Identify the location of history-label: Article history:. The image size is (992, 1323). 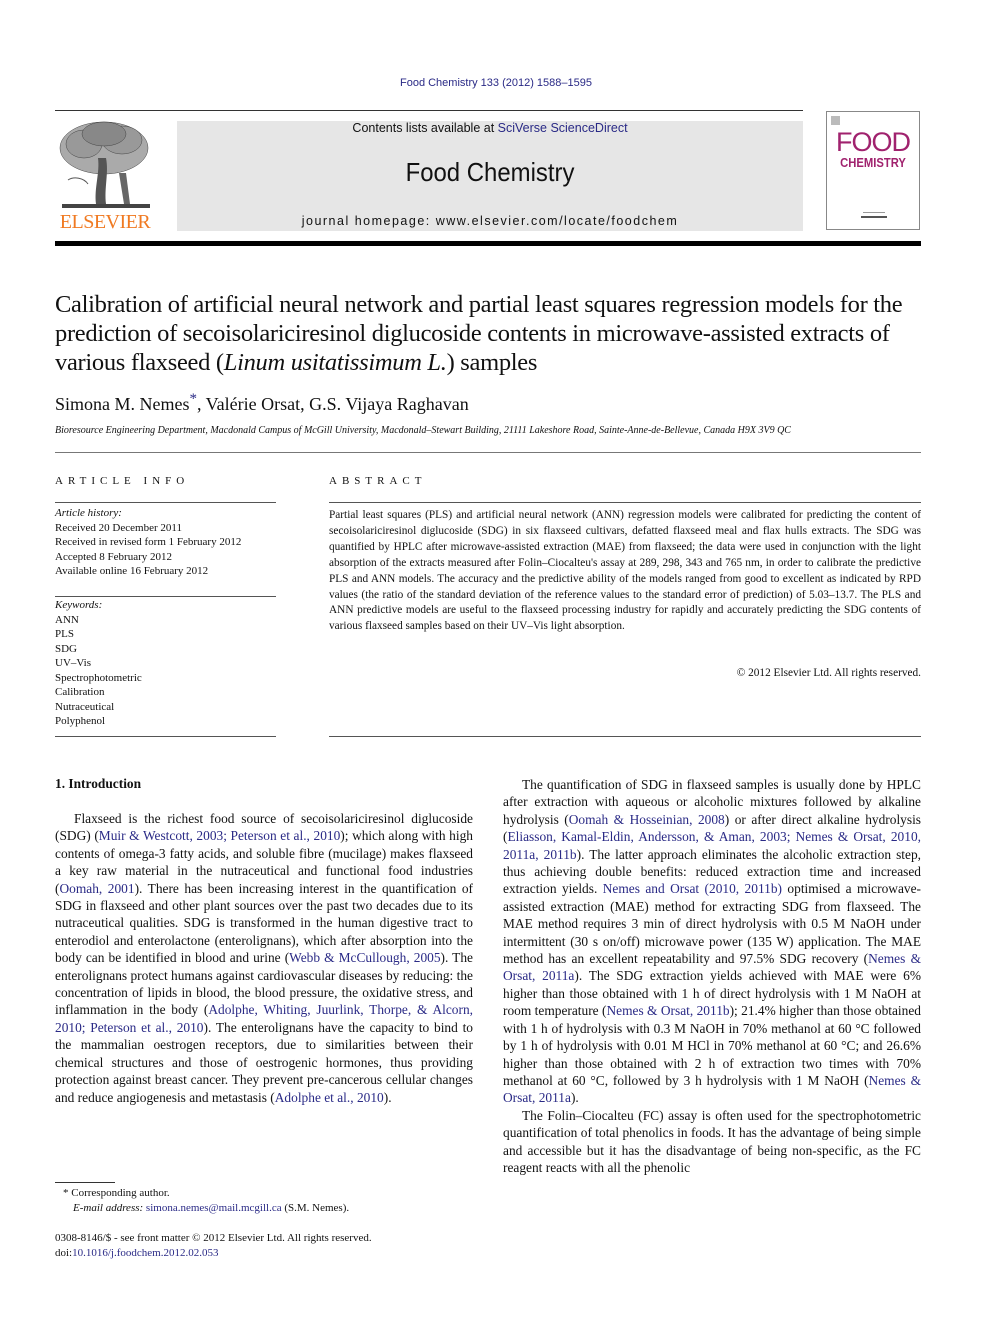
(88, 513).